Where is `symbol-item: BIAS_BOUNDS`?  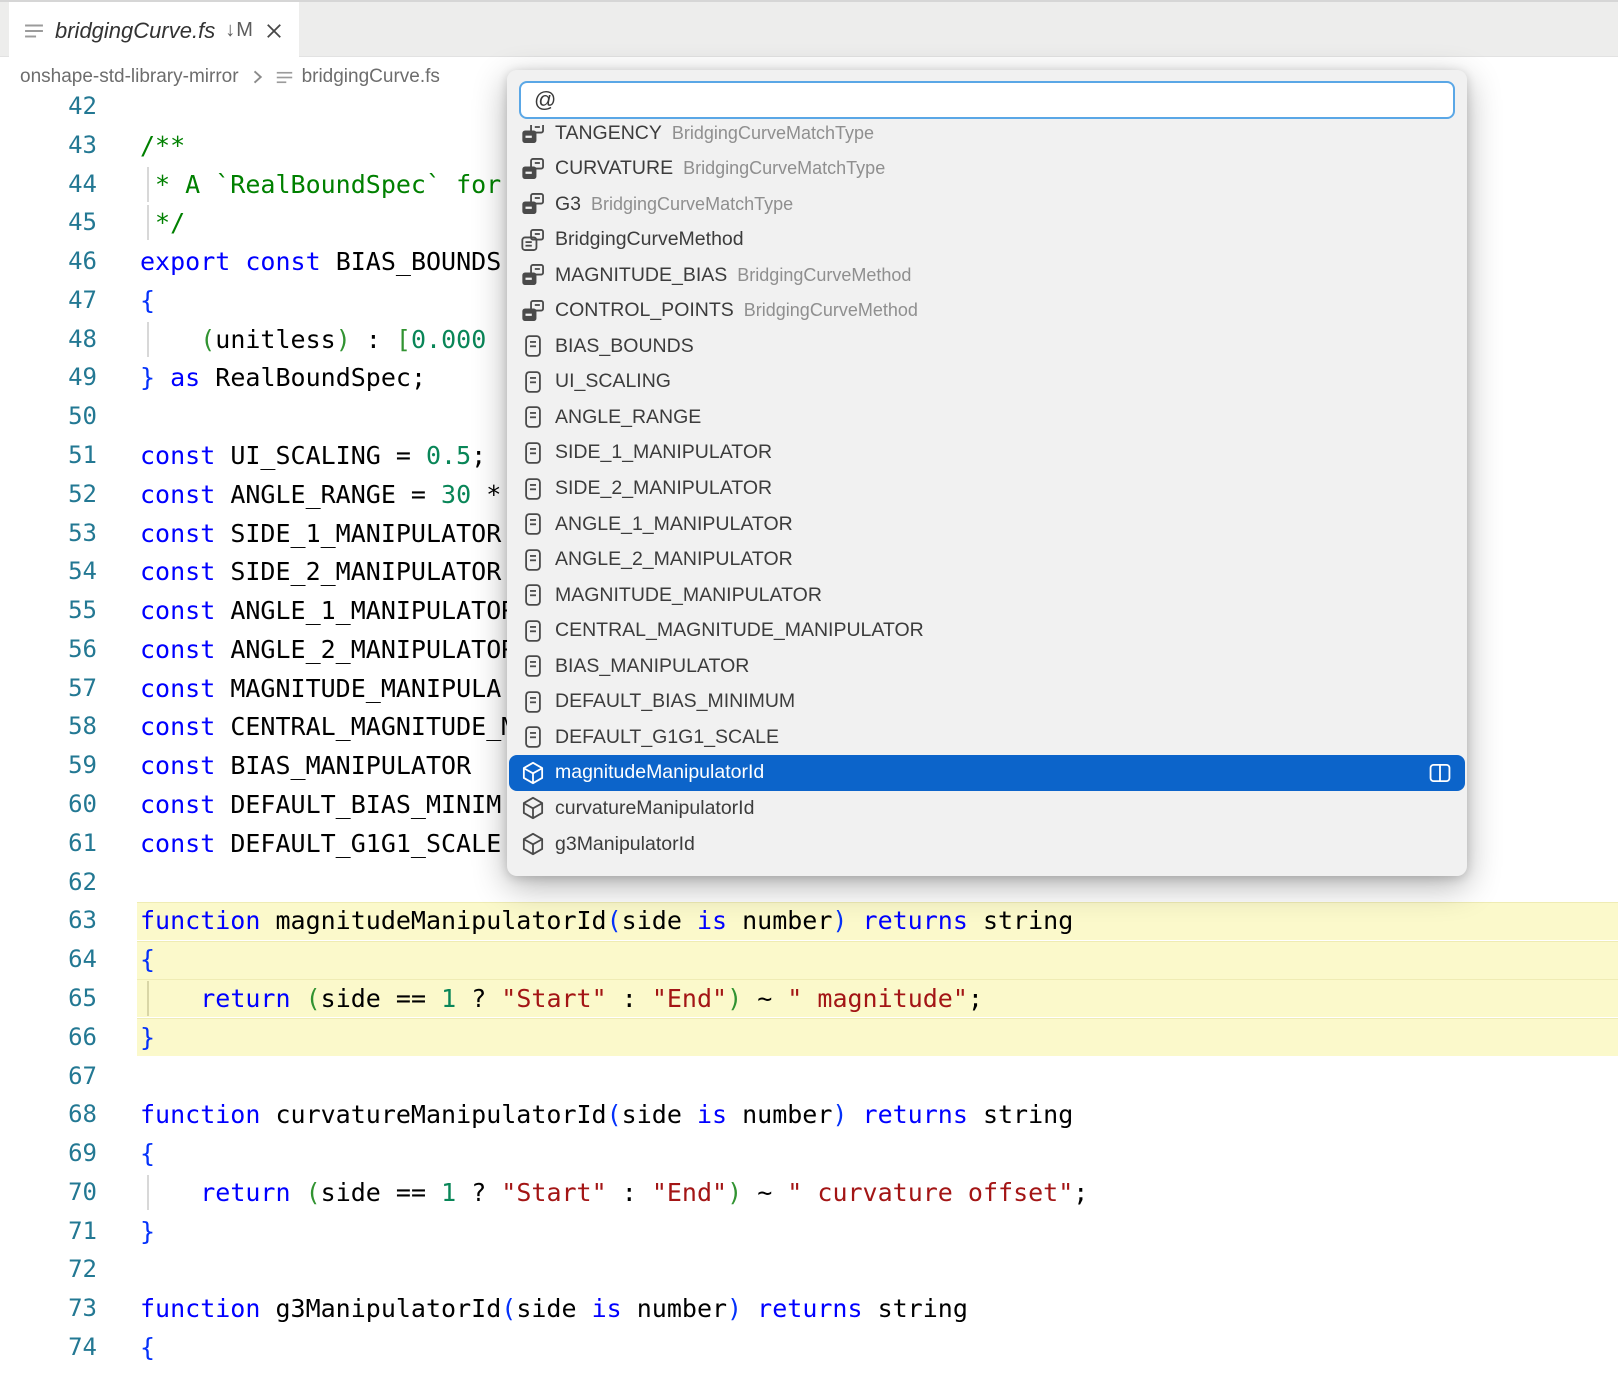 symbol-item: BIAS_BOUNDS is located at coordinates (987, 346).